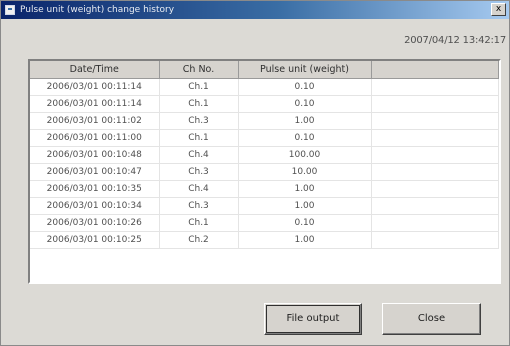 The height and width of the screenshot is (346, 510). Describe the element at coordinates (199, 70) in the screenshot. I see `column-header-ch-no: Ch No.` at that location.